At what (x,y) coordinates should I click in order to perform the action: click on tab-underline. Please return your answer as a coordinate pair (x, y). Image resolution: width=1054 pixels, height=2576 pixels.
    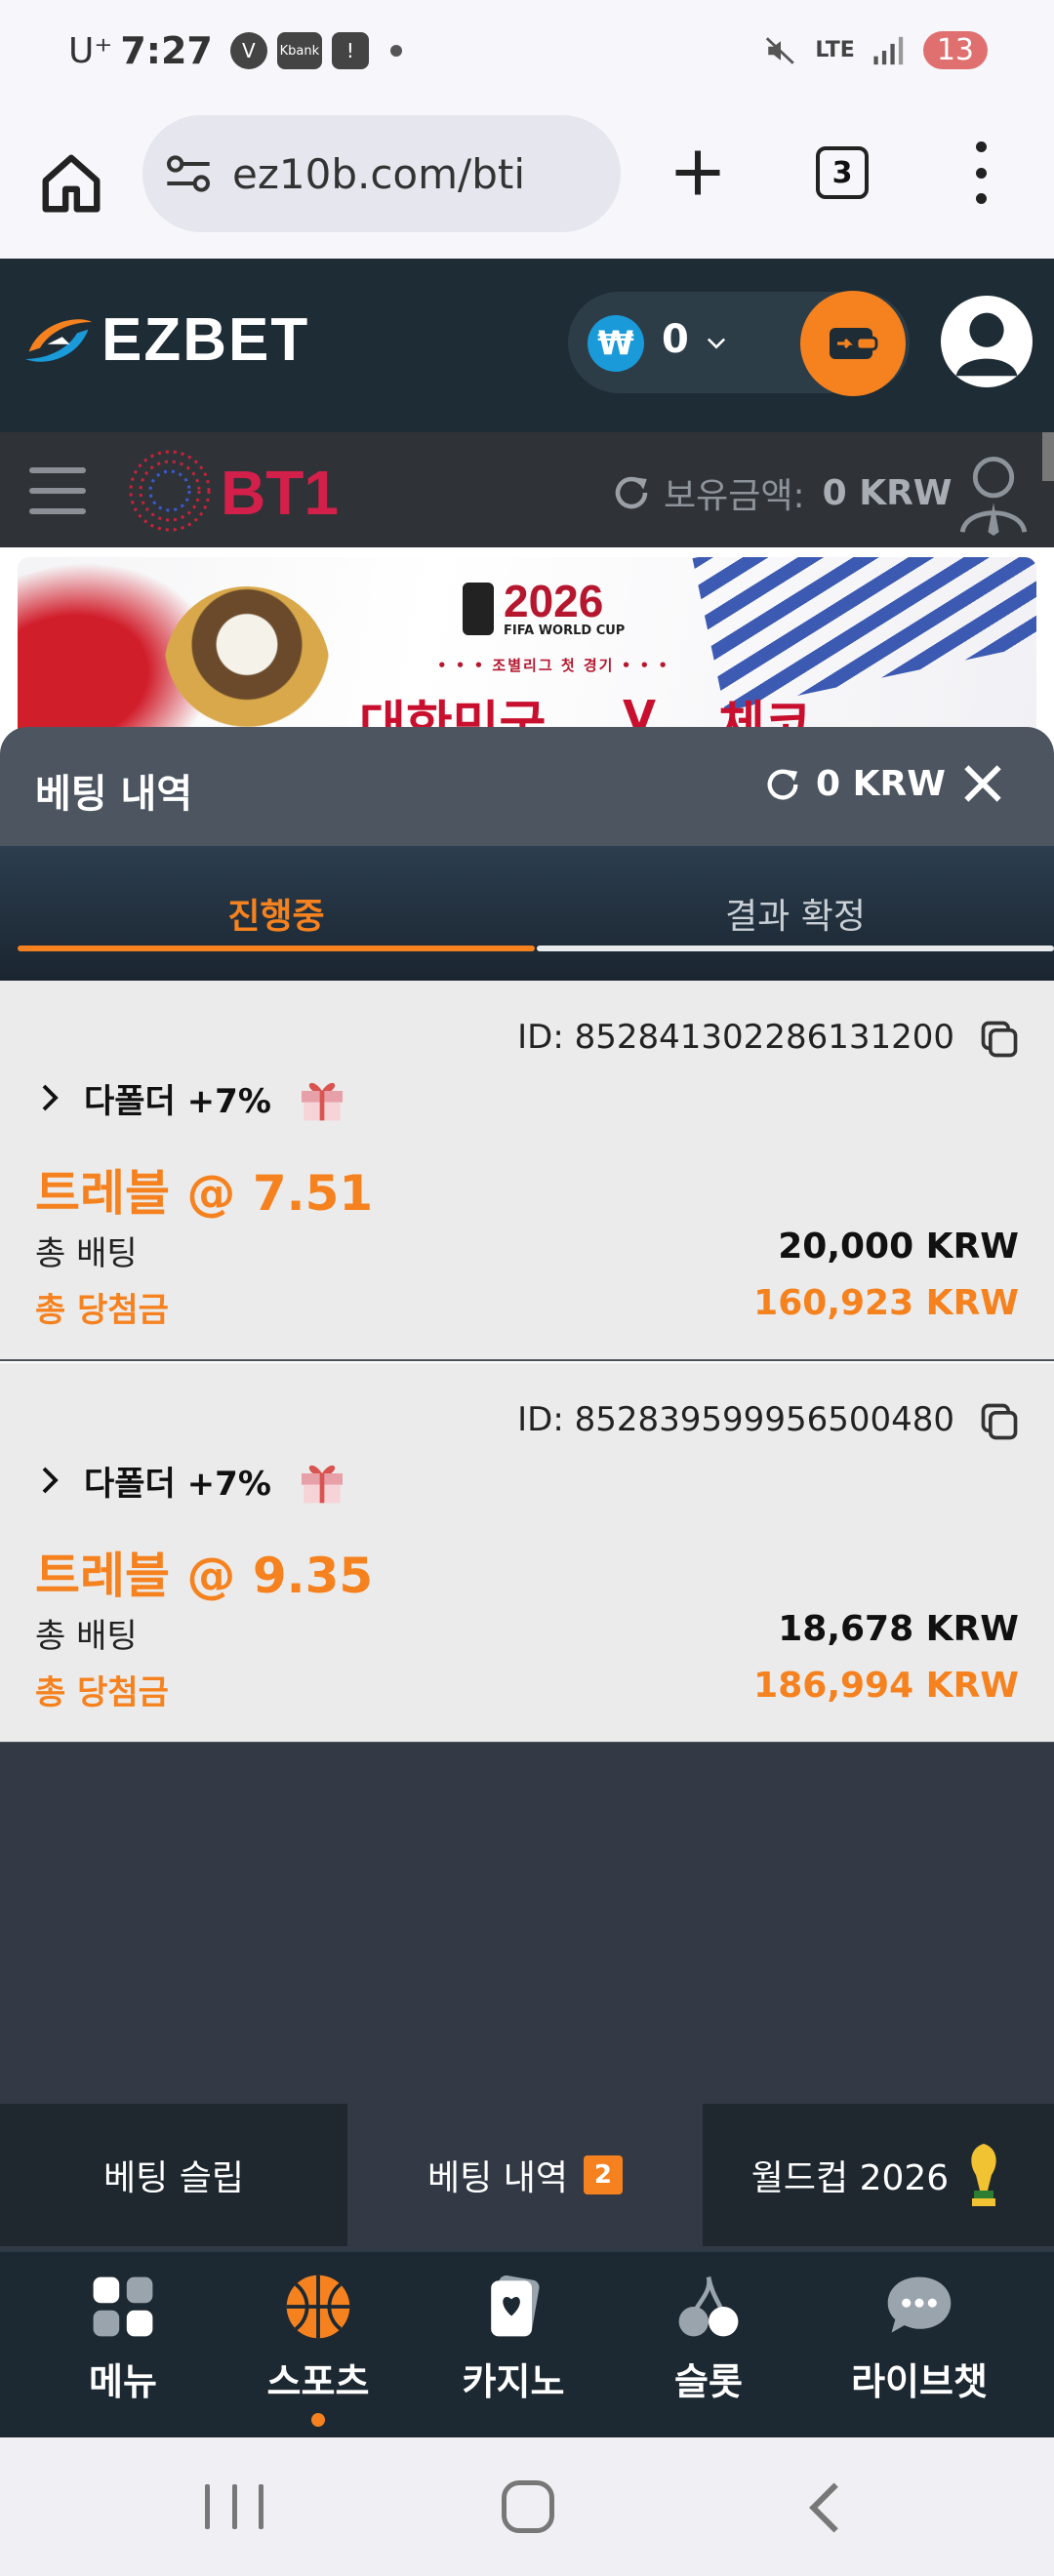
    Looking at the image, I should click on (795, 948).